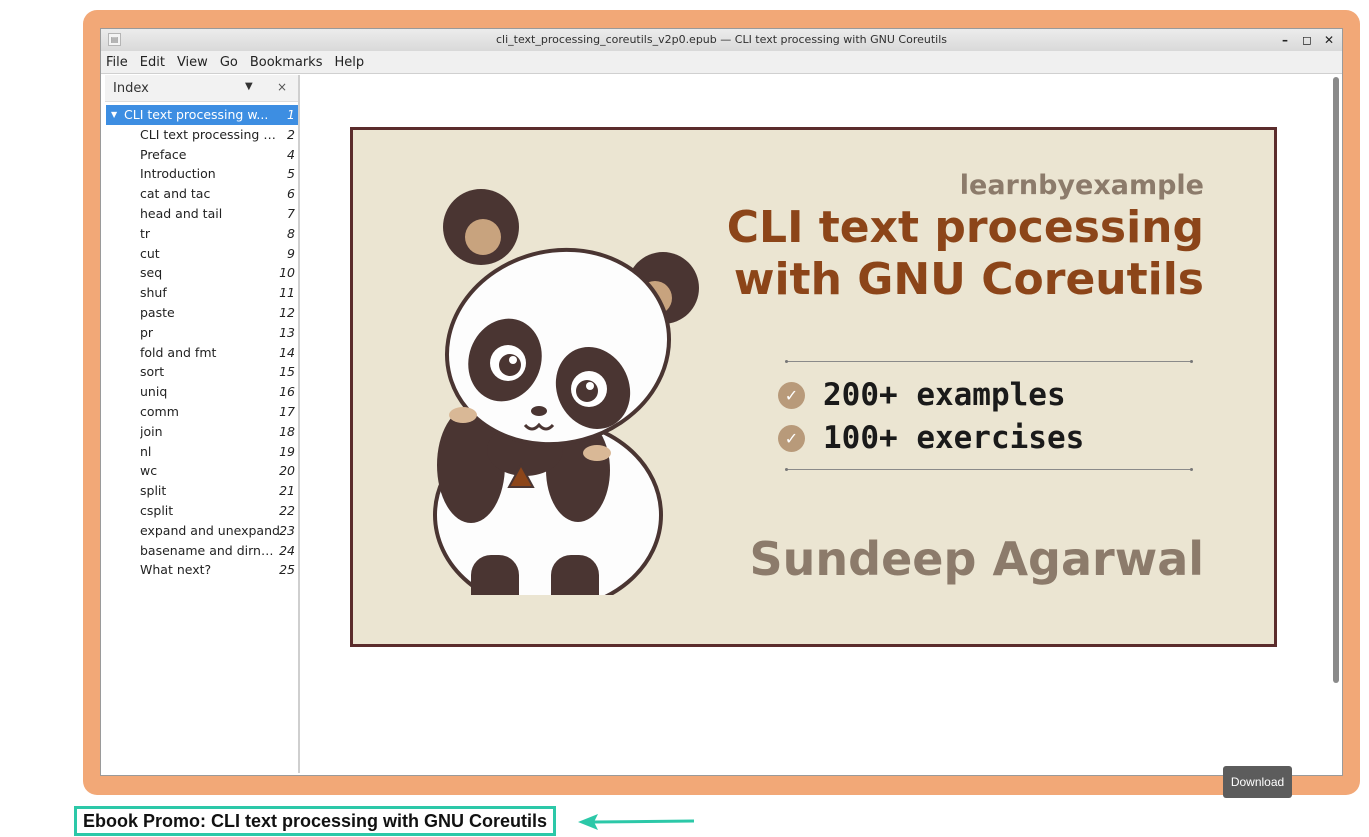 This screenshot has height=837, width=1369. What do you see at coordinates (1285, 40) in the screenshot?
I see `minimize-icon: –` at bounding box center [1285, 40].